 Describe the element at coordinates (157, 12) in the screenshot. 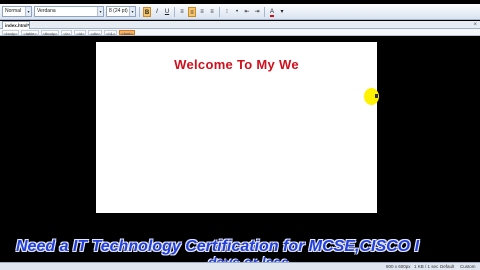

I see `italic-button: I` at that location.